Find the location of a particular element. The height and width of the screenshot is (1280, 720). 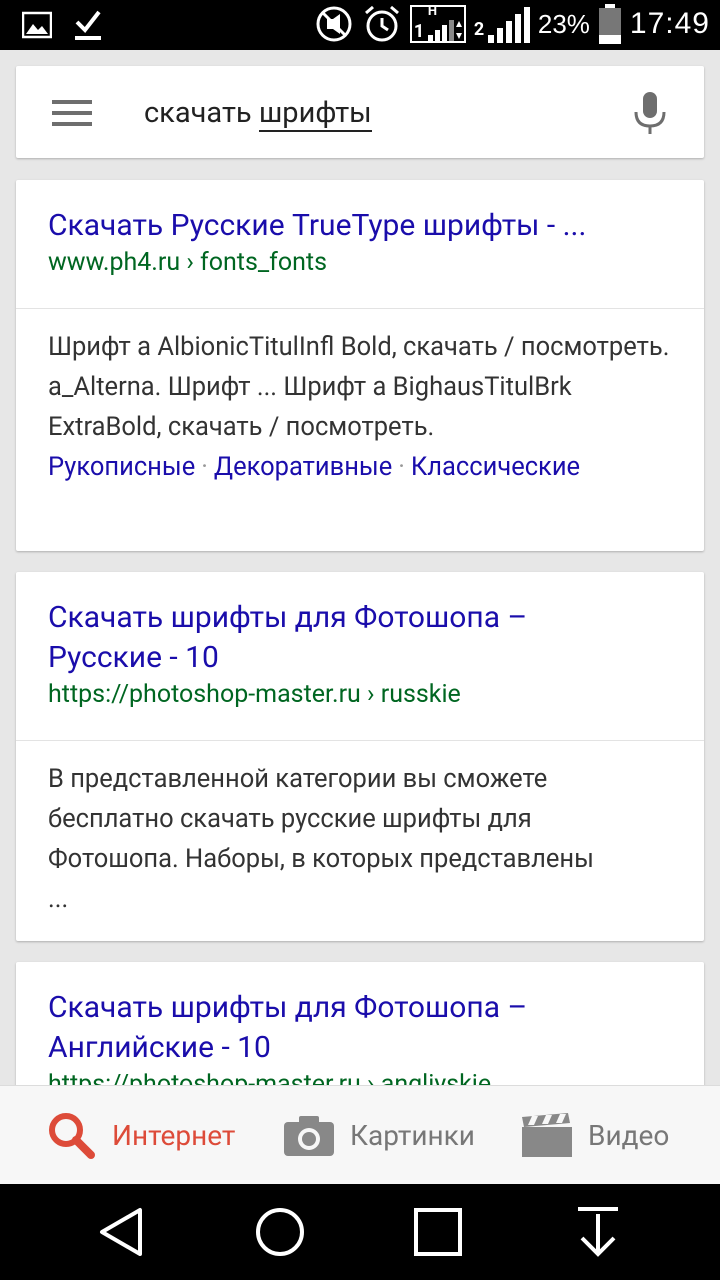

system-indicators: H 1 2 23% 17:49 is located at coordinates (512, 24).